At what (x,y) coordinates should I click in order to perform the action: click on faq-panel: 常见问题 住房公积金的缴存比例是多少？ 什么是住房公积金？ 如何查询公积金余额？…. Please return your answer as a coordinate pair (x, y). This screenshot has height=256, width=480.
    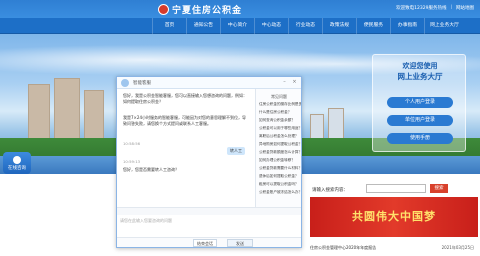
    Looking at the image, I should click on (278, 148).